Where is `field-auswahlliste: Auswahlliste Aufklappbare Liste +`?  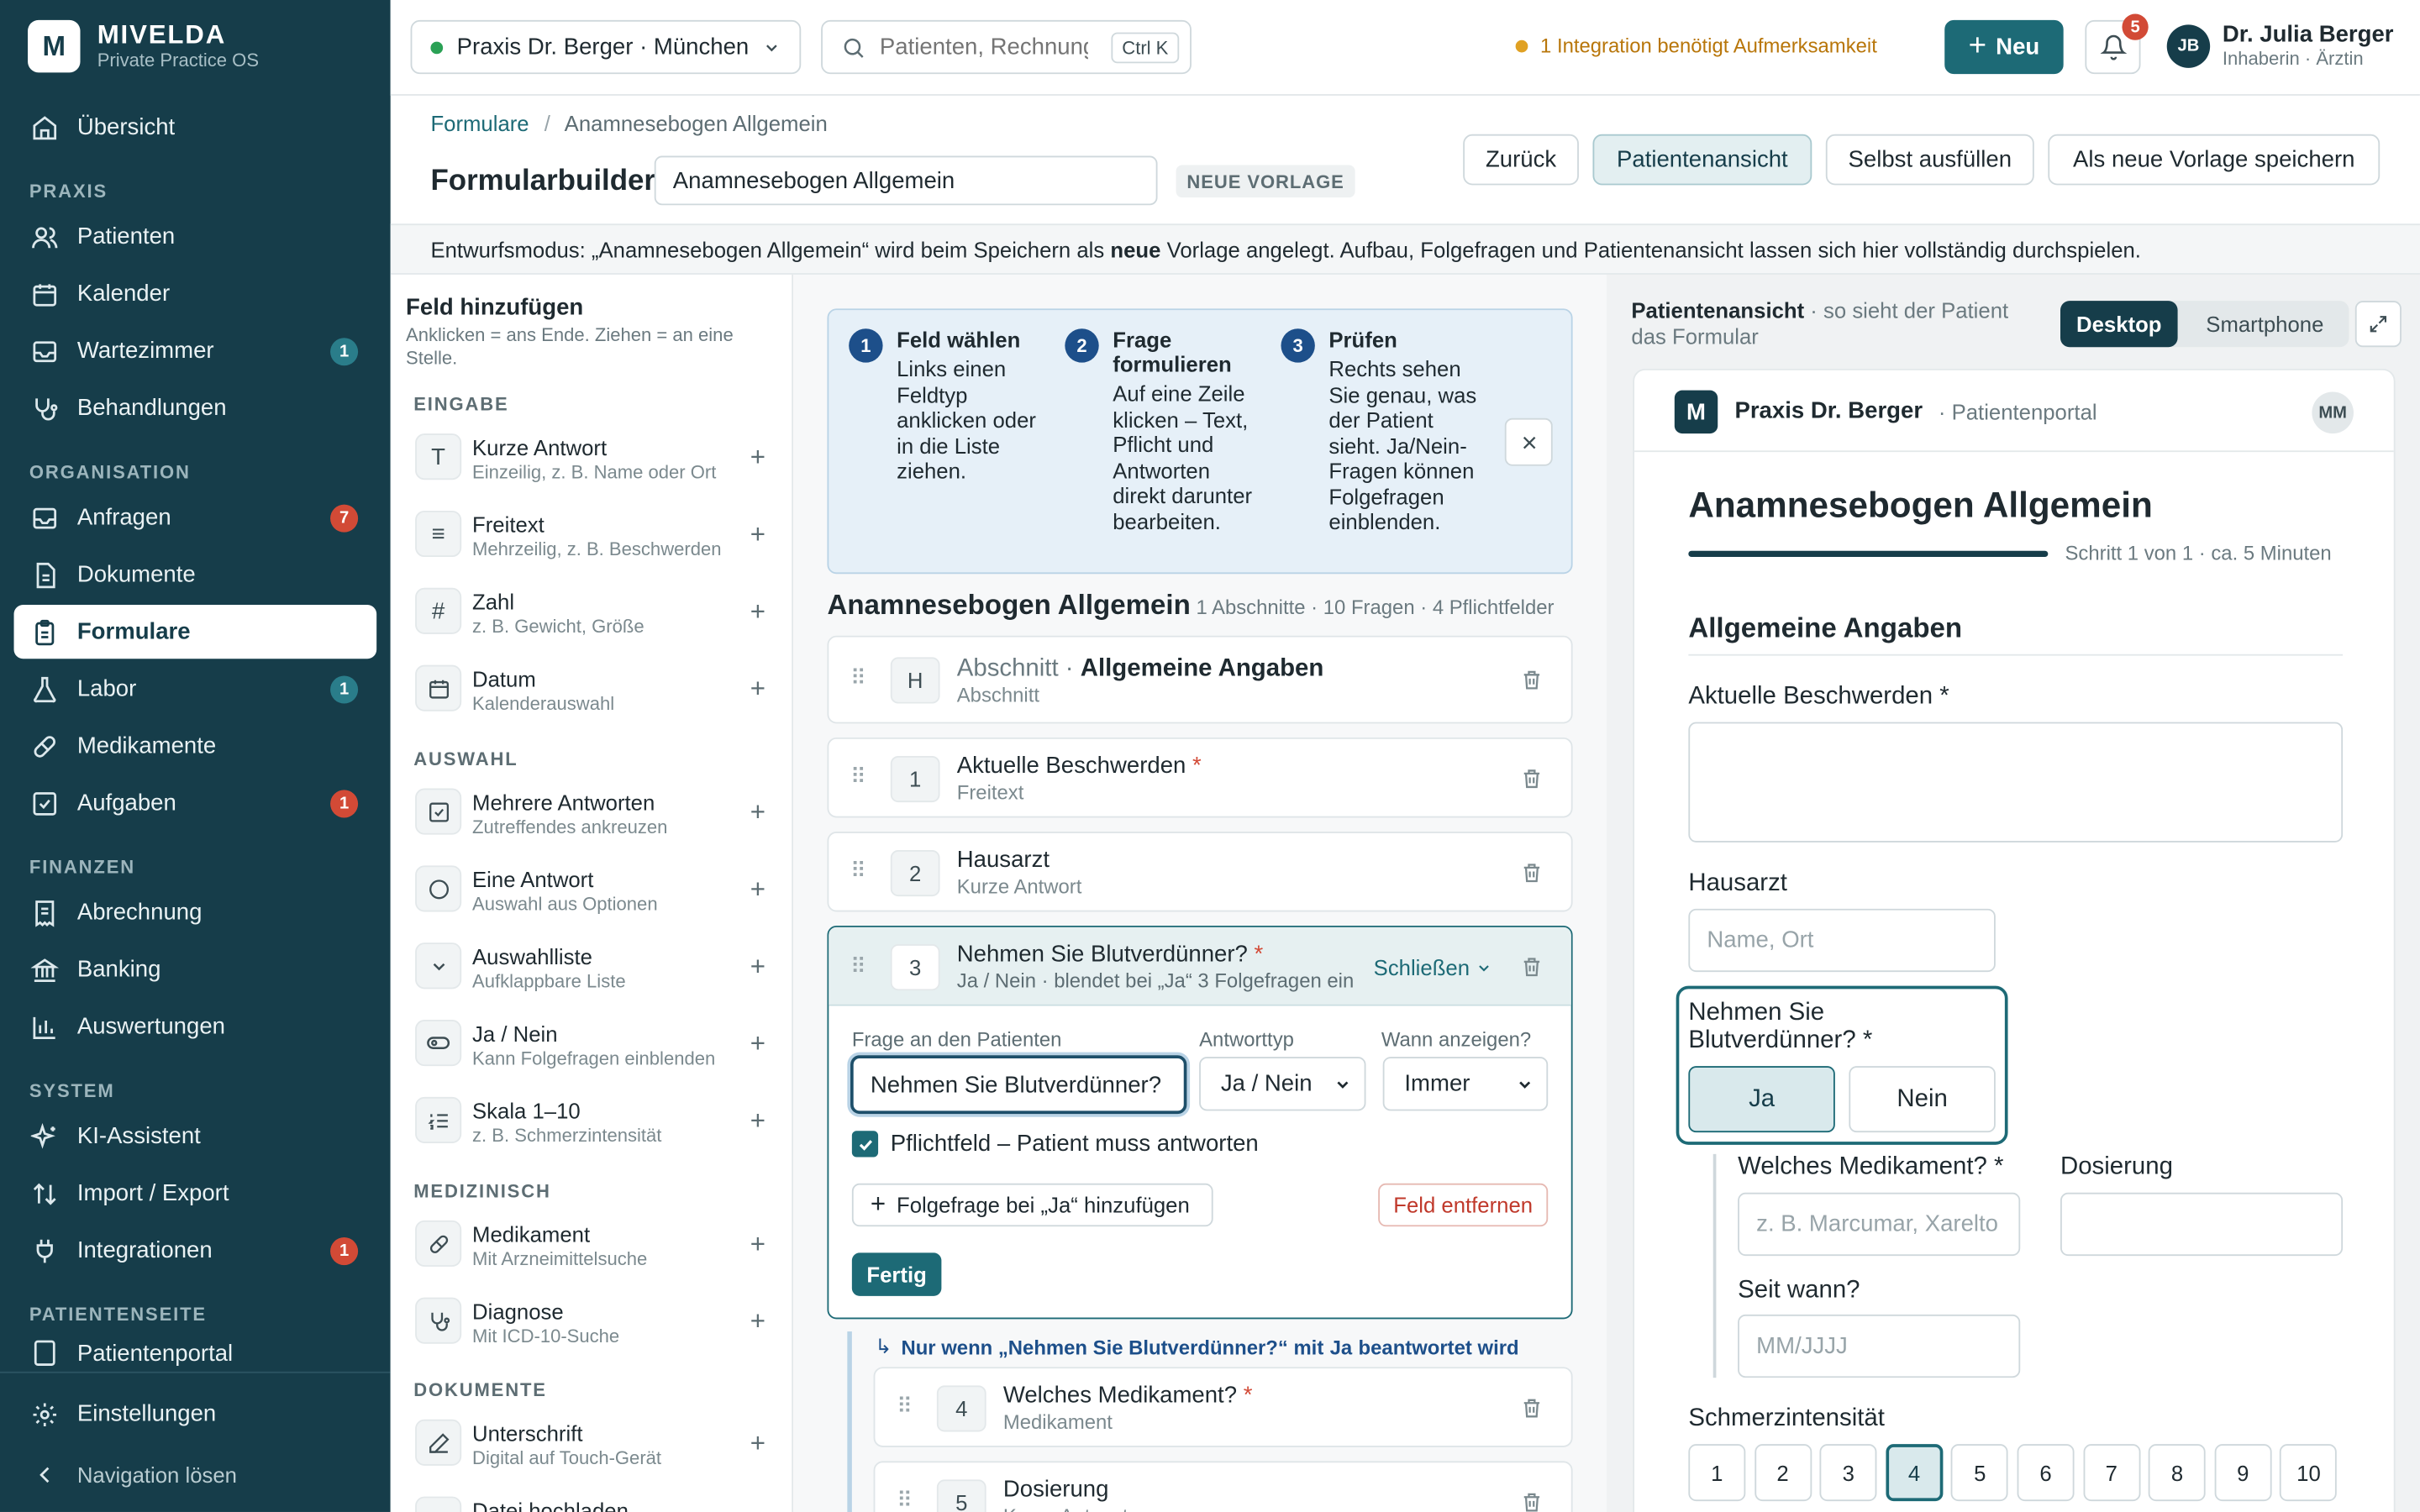 field-auswahlliste: Auswahlliste Aufklappbare Liste + is located at coordinates (594, 972).